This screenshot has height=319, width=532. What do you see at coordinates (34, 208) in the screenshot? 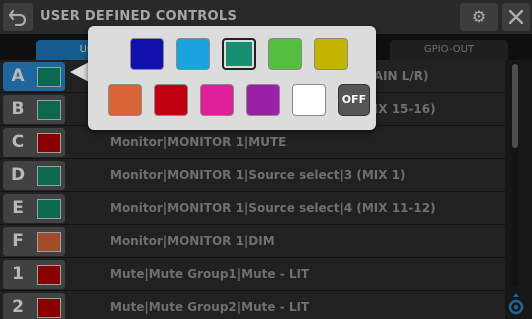
I see `key-button: E` at bounding box center [34, 208].